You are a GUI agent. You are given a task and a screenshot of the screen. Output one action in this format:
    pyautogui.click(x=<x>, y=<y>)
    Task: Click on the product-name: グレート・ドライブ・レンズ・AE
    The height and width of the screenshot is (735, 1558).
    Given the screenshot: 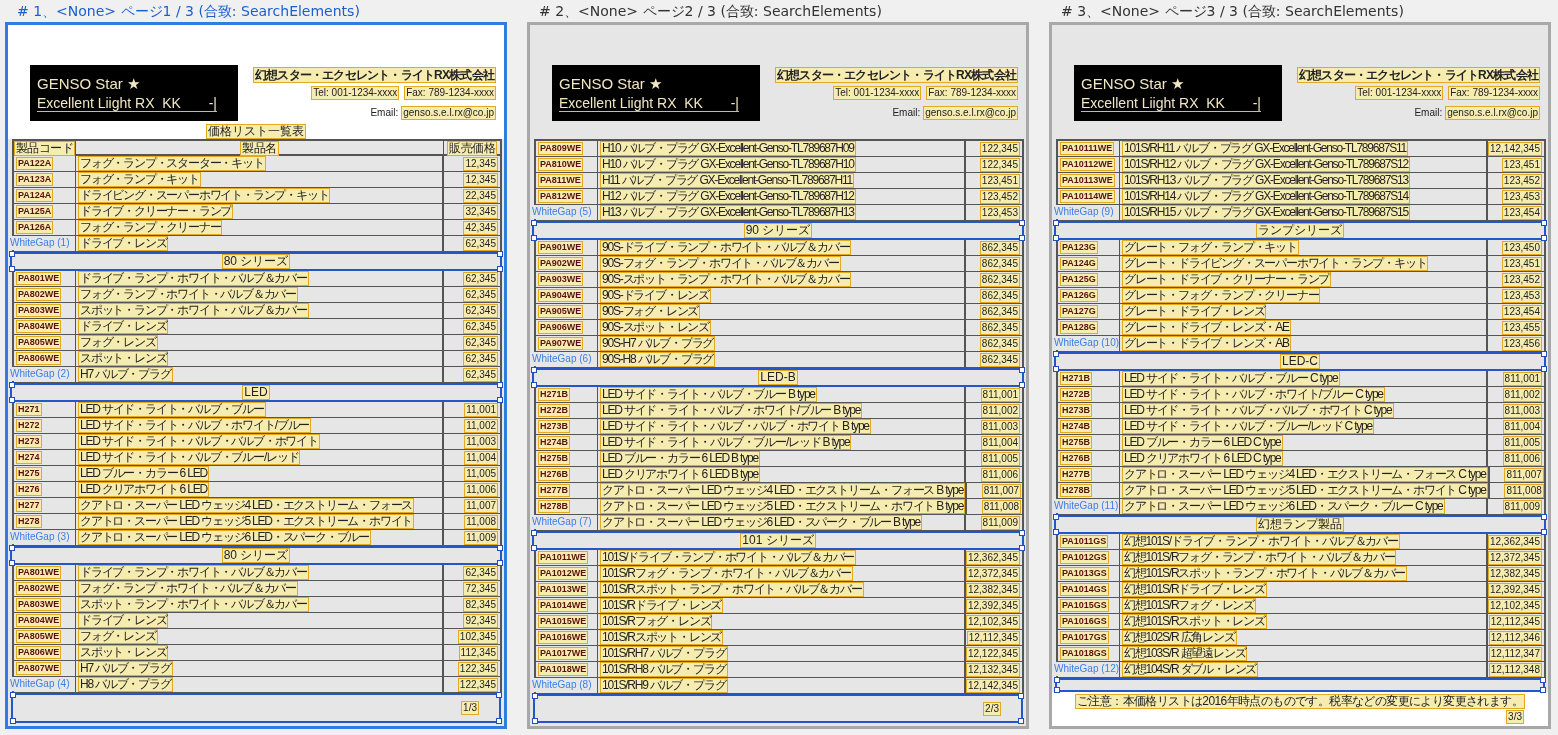 What is the action you would take?
    pyautogui.click(x=1206, y=327)
    